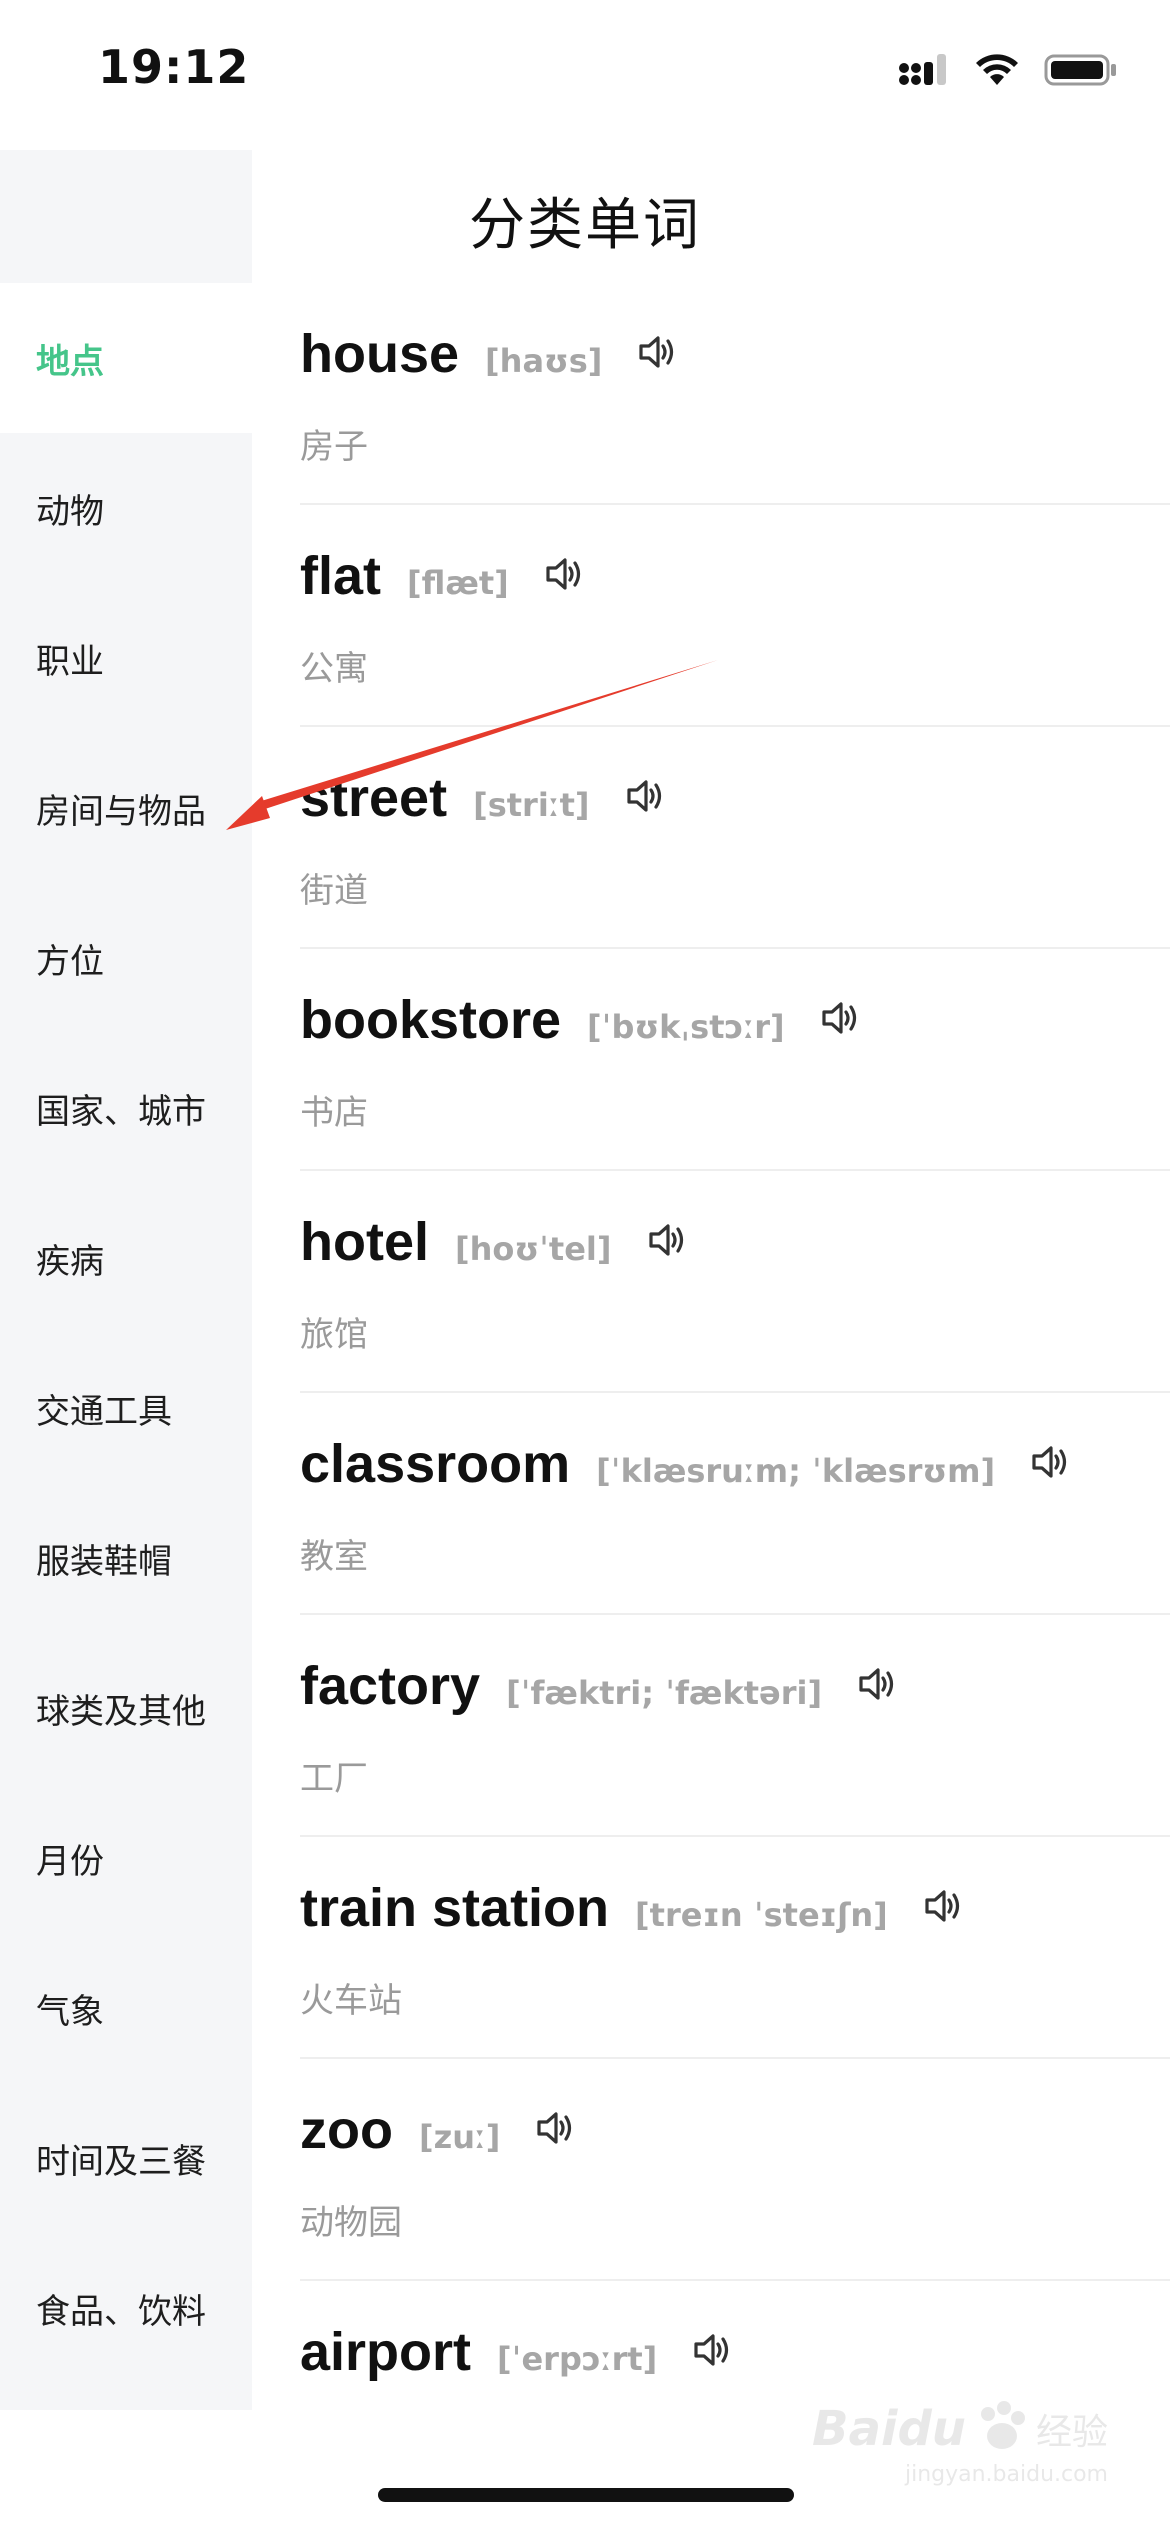 This screenshot has width=1170, height=2532. What do you see at coordinates (761, 1915) in the screenshot?
I see `word-phonetic: [treɪn ˈsteɪʃn]` at bounding box center [761, 1915].